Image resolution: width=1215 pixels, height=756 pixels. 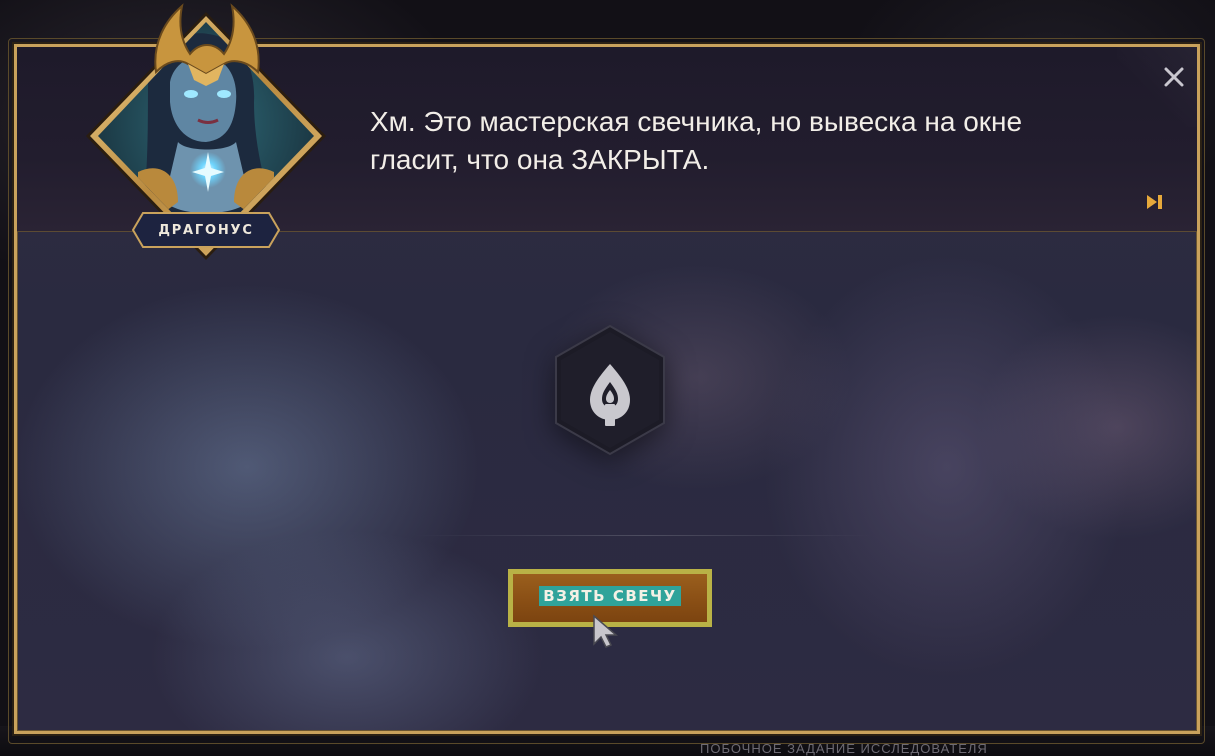 I want to click on skip-button, so click(x=1155, y=202).